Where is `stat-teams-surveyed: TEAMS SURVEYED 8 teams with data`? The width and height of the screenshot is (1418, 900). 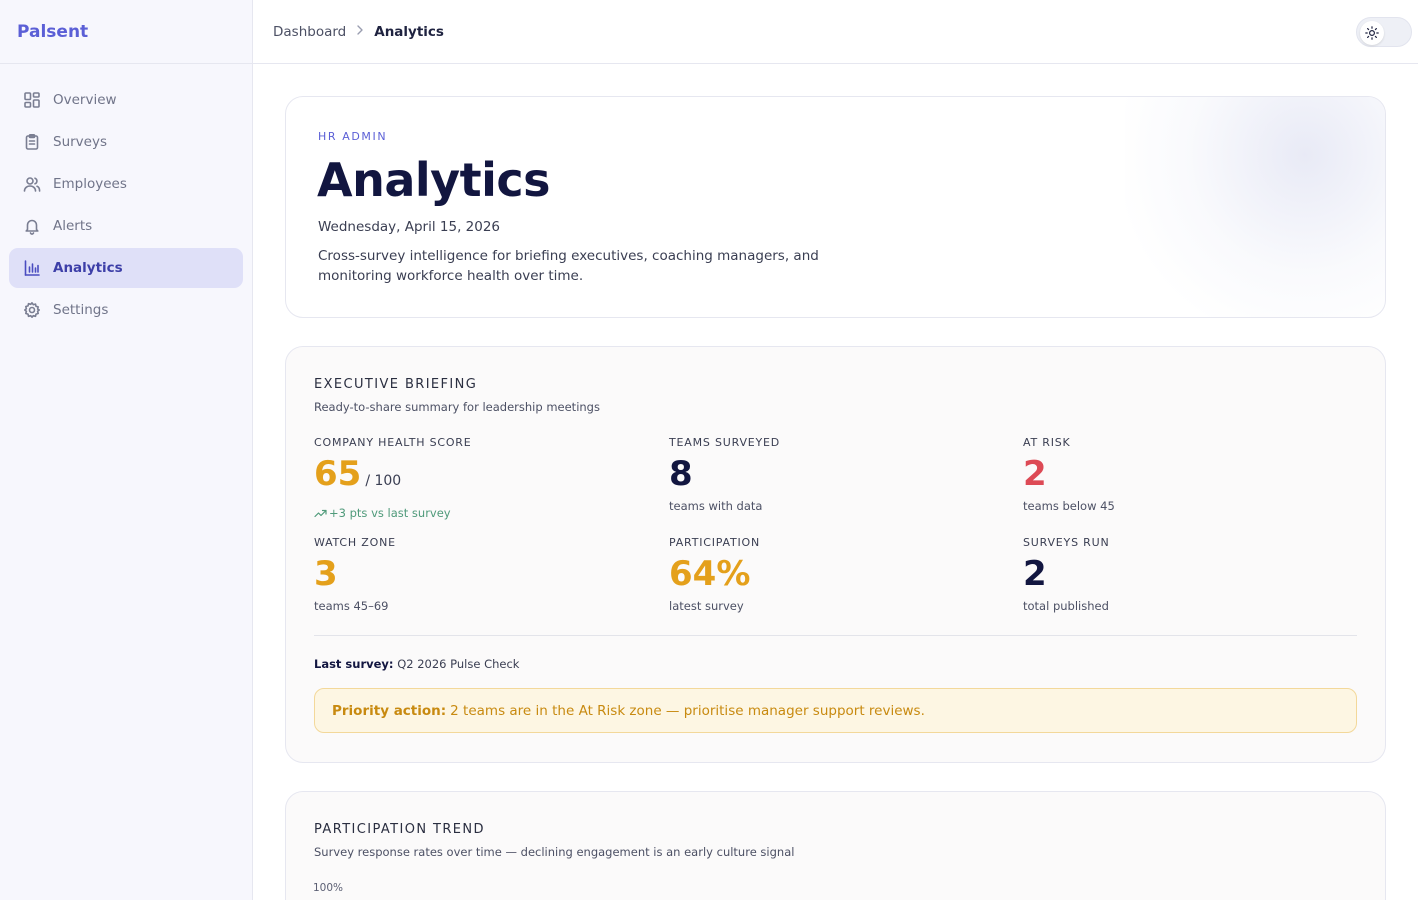
stat-teams-surveyed: TEAMS SURVEYED 8 teams with data is located at coordinates (829, 474).